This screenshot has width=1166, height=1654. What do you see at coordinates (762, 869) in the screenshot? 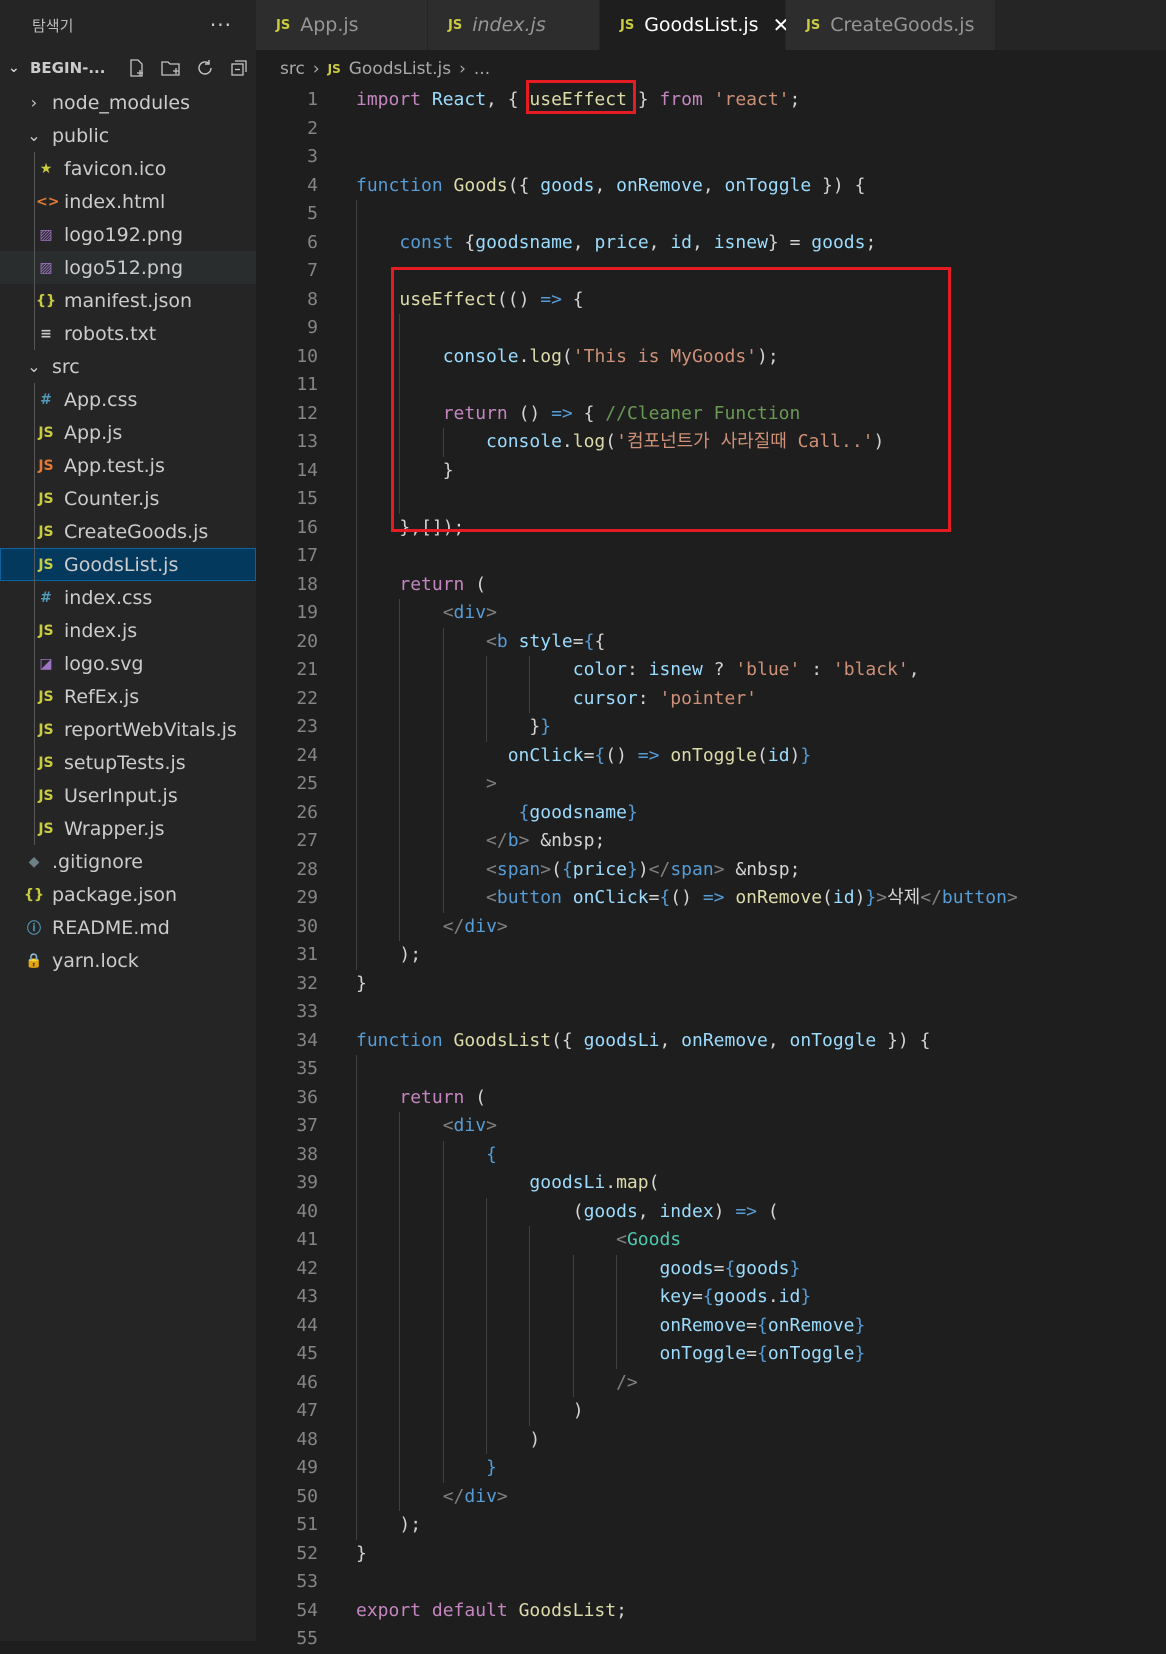
I see `code-token: &nbsp;` at bounding box center [762, 869].